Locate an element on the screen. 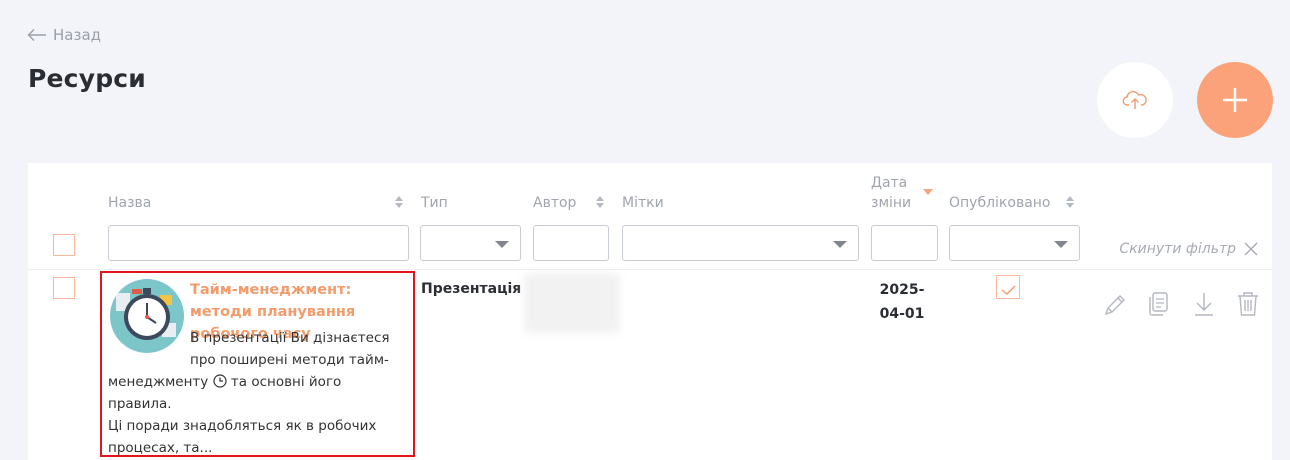  published-filter-select is located at coordinates (1014, 243).